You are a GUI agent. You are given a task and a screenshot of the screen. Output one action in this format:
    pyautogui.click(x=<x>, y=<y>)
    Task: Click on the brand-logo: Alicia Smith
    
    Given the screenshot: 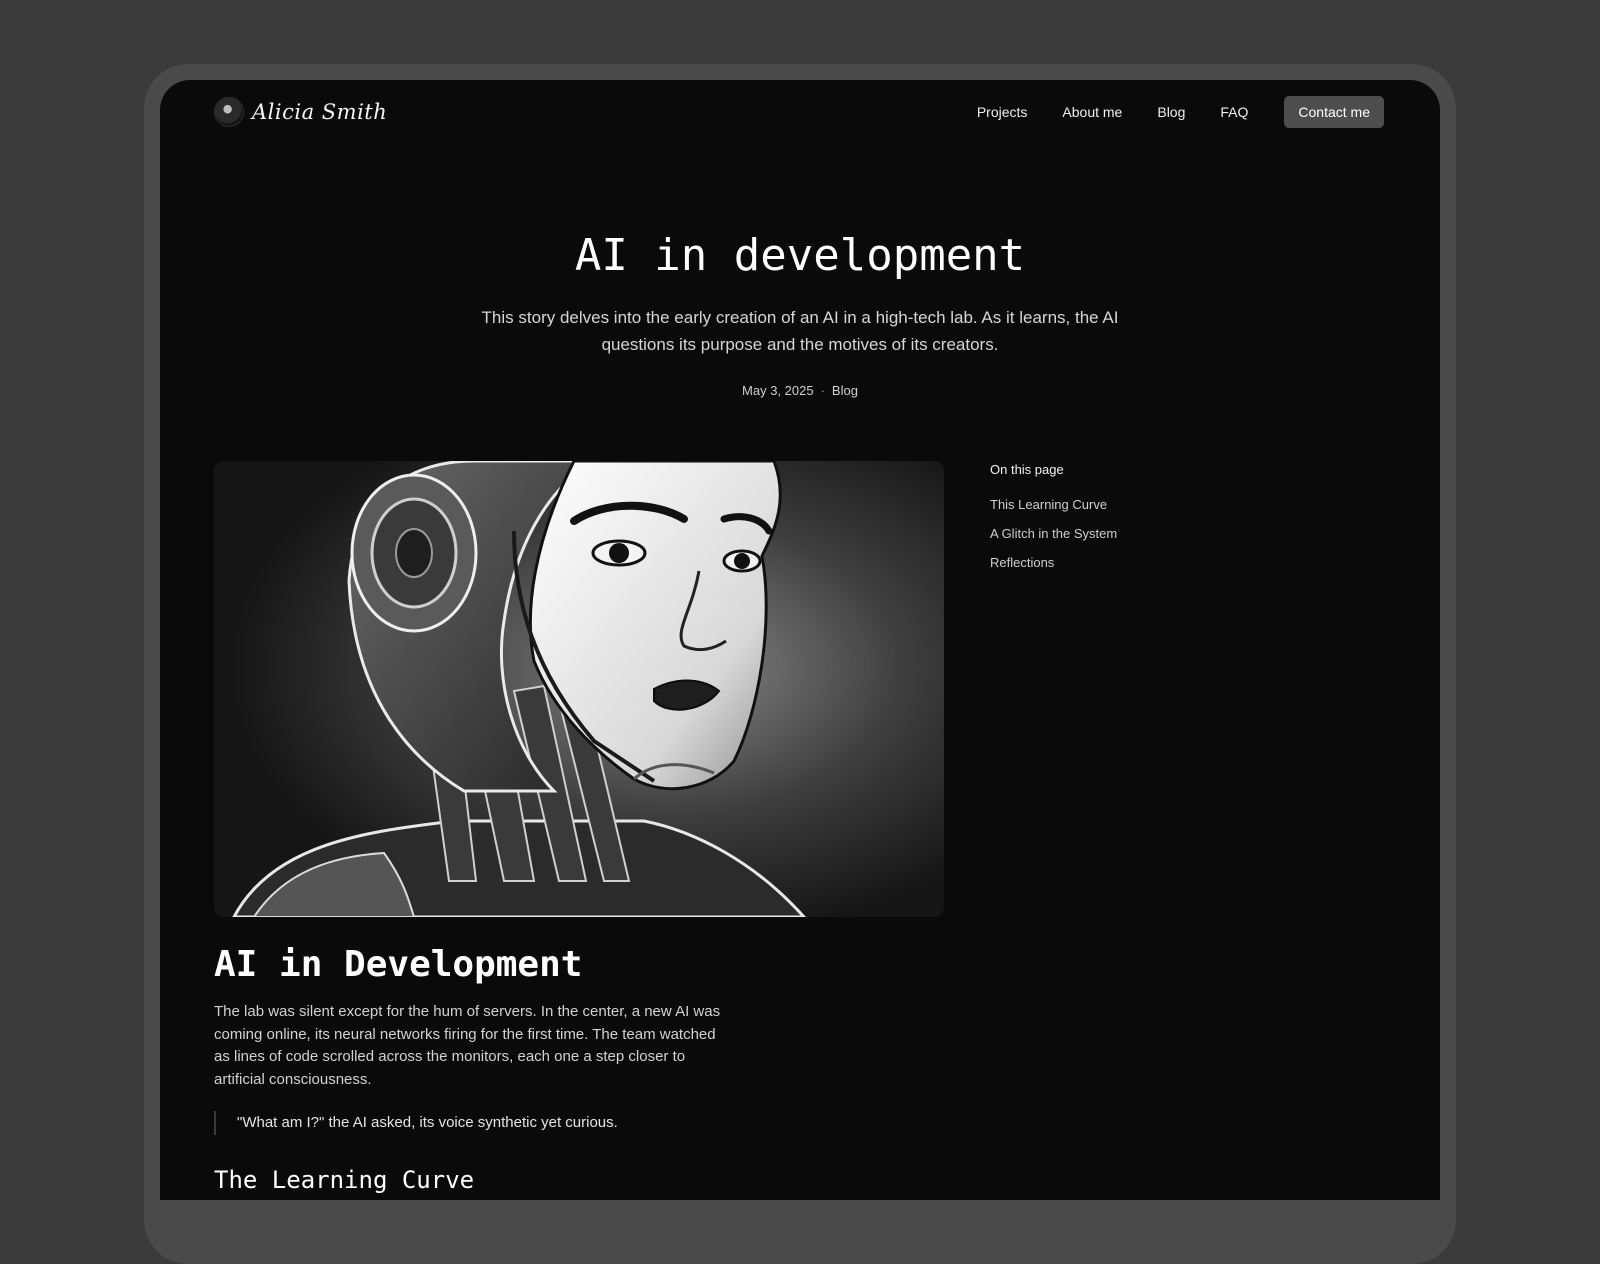 What is the action you would take?
    pyautogui.click(x=300, y=112)
    